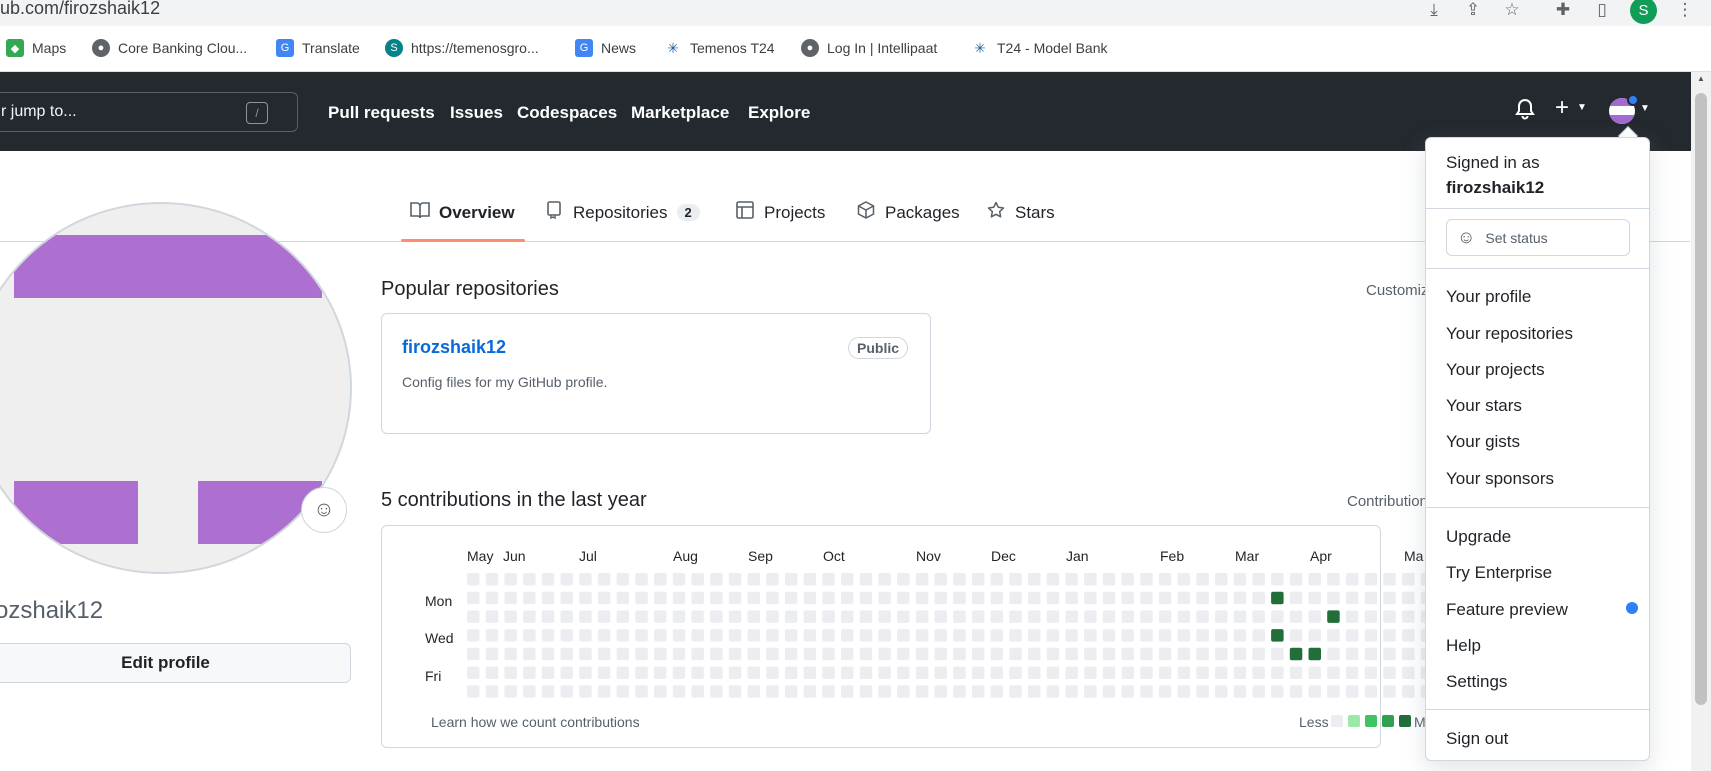  What do you see at coordinates (476, 113) in the screenshot?
I see `nav-issues: Issues` at bounding box center [476, 113].